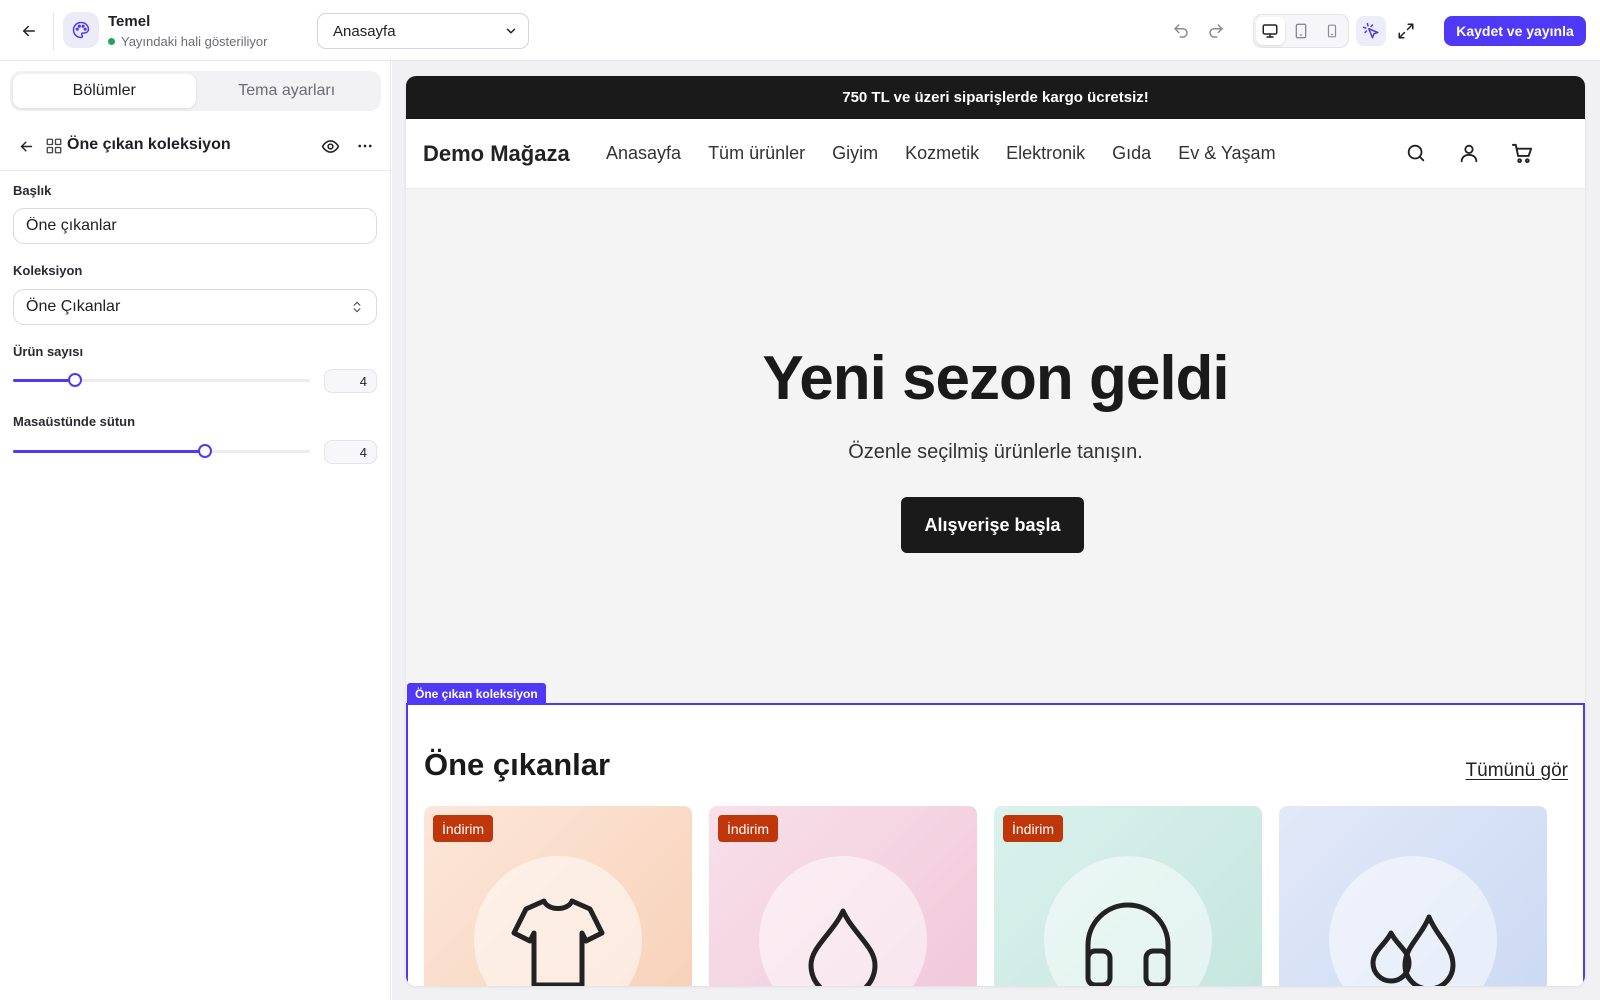  Describe the element at coordinates (1413, 935) in the screenshot. I see `drops-icon` at that location.